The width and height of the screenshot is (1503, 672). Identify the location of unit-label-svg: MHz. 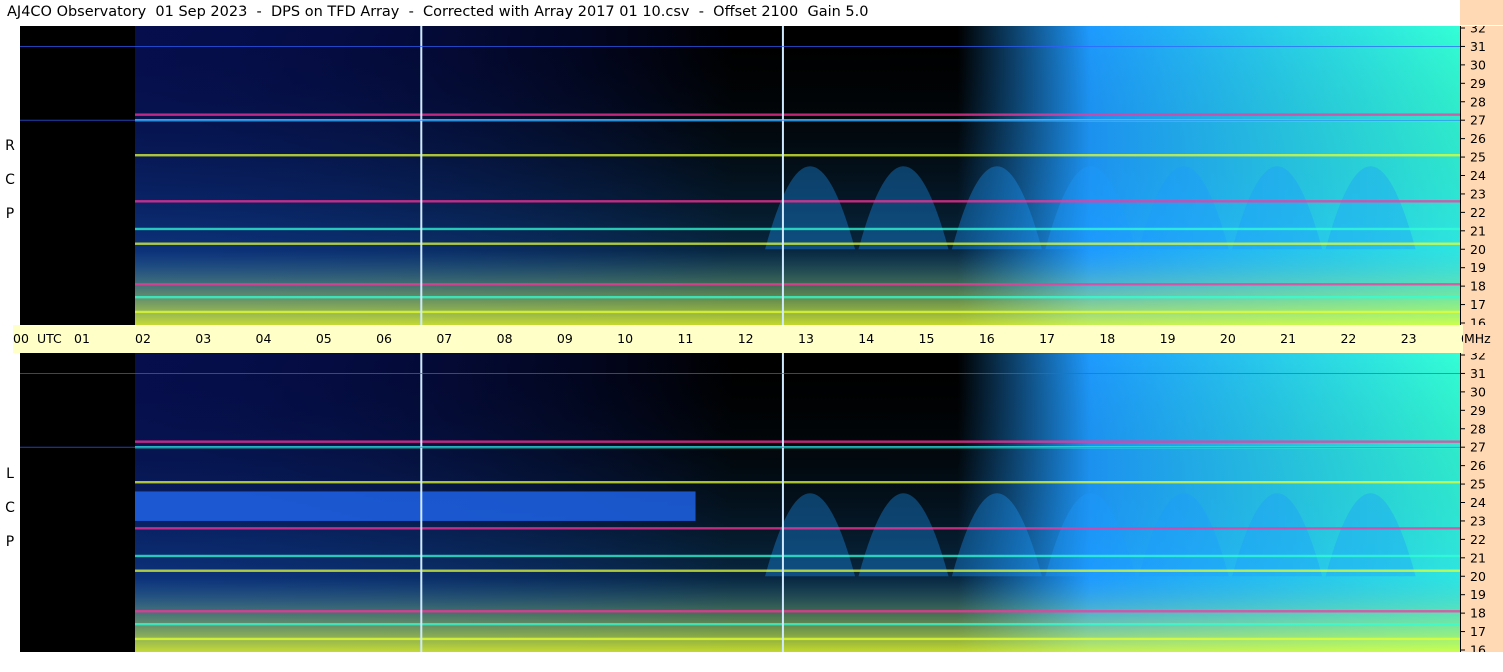
(1477, 338).